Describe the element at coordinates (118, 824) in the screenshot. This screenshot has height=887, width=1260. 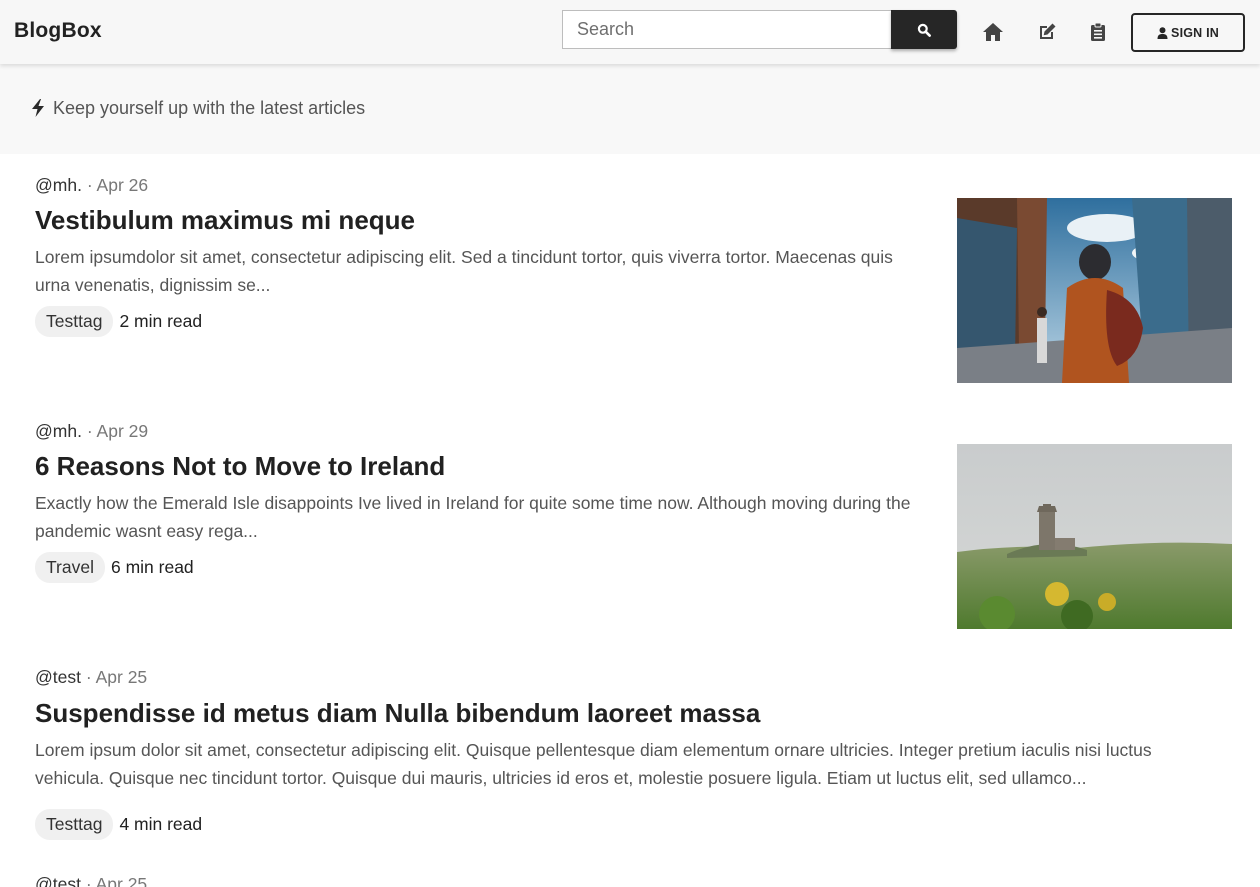
I see `article-footer: Testtag 4 min read` at that location.